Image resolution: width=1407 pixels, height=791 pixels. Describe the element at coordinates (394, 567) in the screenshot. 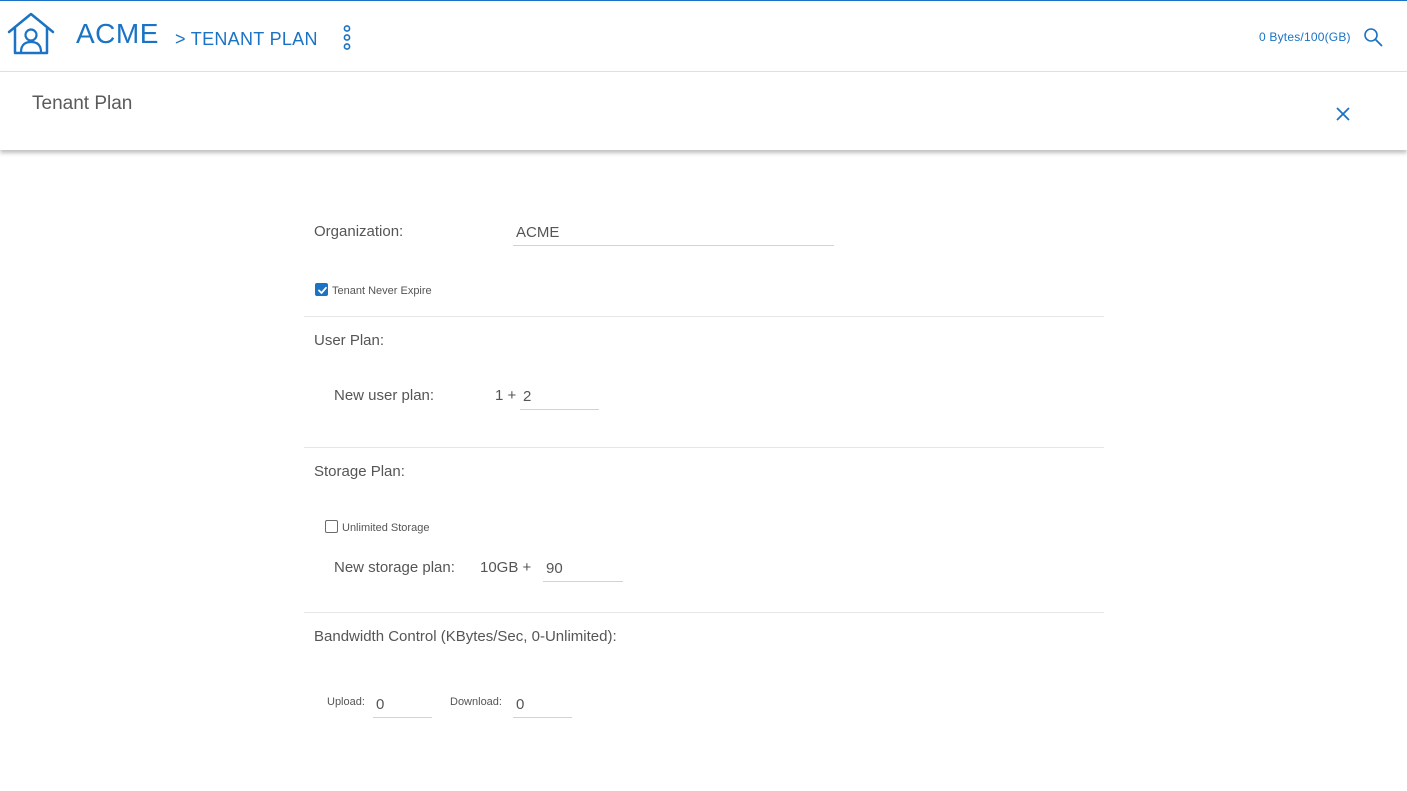

I see `new-storage-plan-label: New storage plan:` at that location.